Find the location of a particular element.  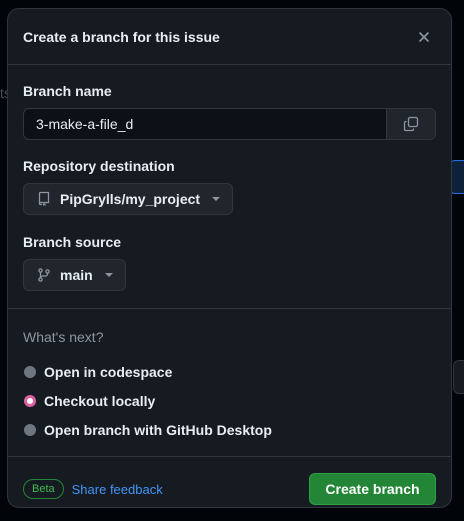

dialog-header: Create a branch for this issue is located at coordinates (229, 37).